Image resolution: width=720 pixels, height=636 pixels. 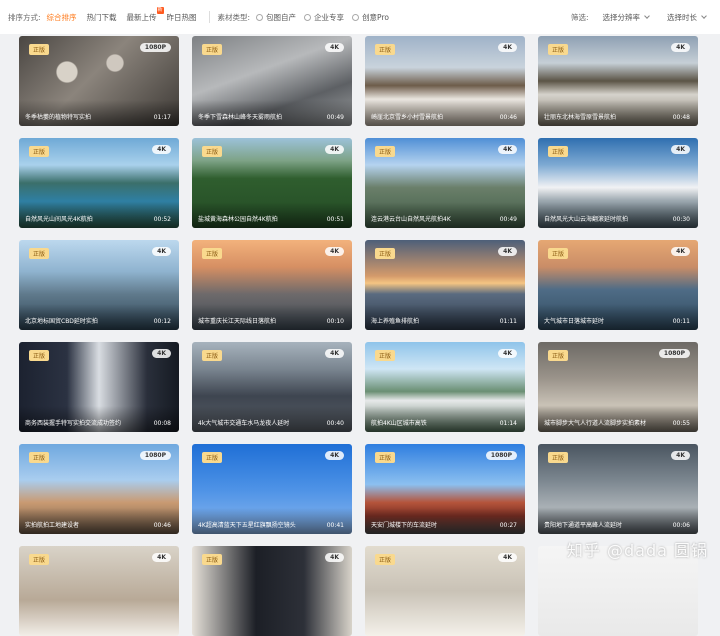 I want to click on video-duration: 00:10, so click(x=335, y=321).